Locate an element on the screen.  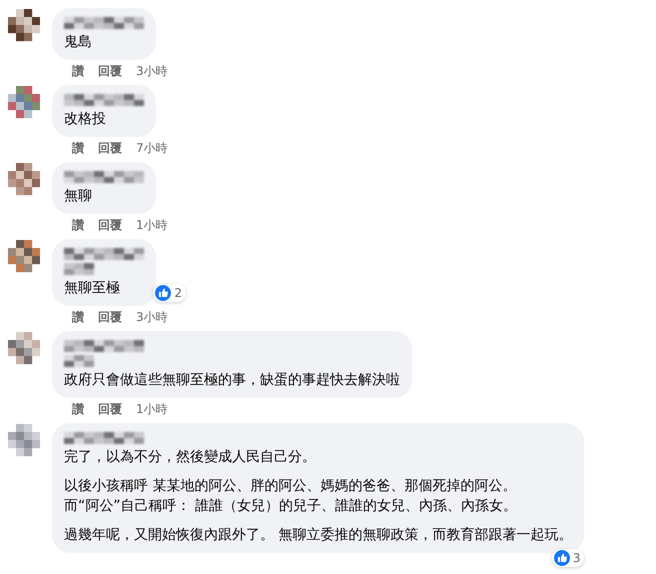
reaction-count: 2 is located at coordinates (178, 293).